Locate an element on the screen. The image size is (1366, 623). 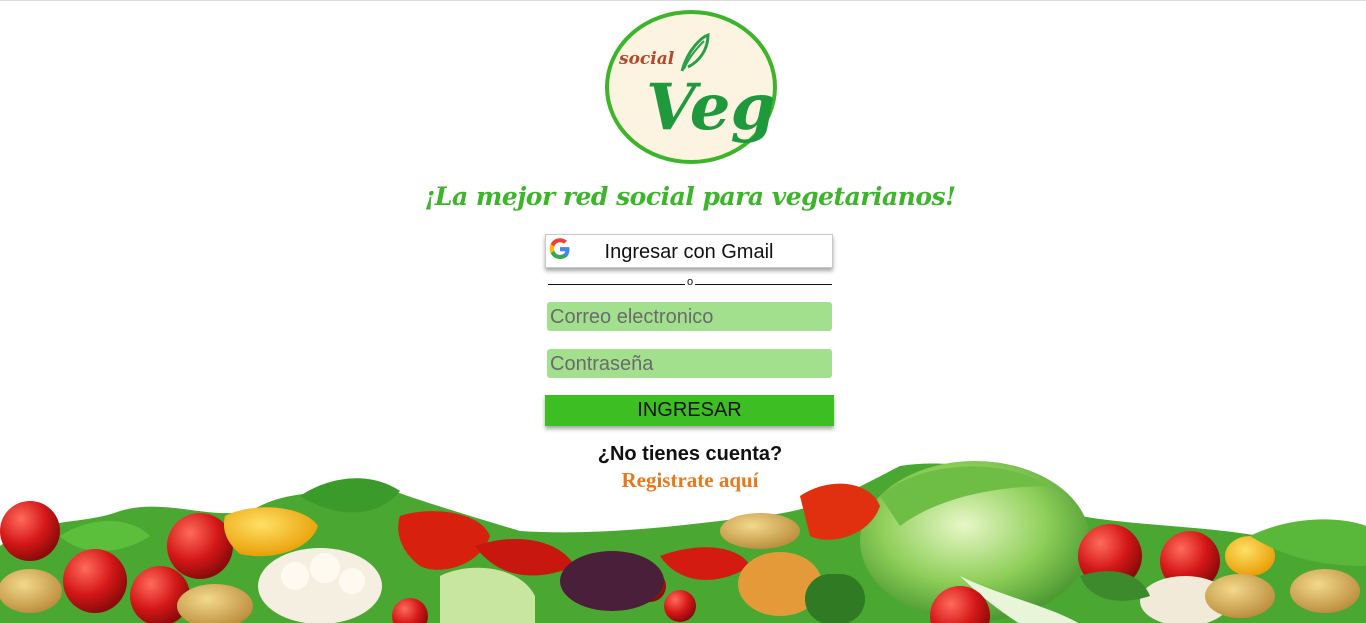
or-divider: o is located at coordinates (690, 282).